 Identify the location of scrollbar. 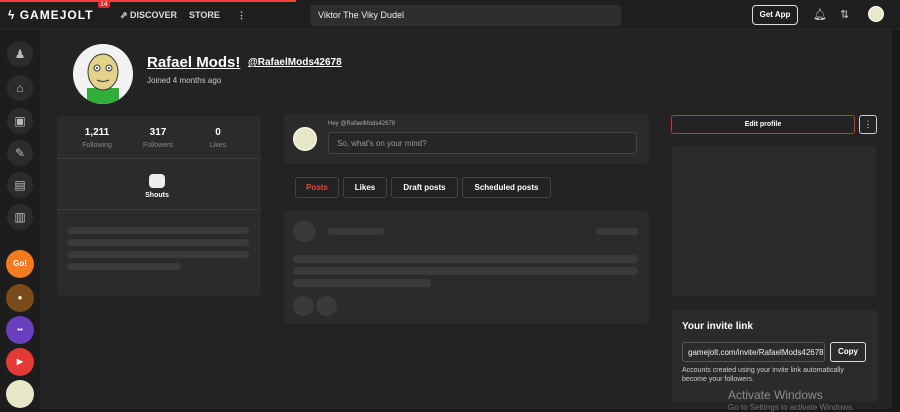
(896, 219).